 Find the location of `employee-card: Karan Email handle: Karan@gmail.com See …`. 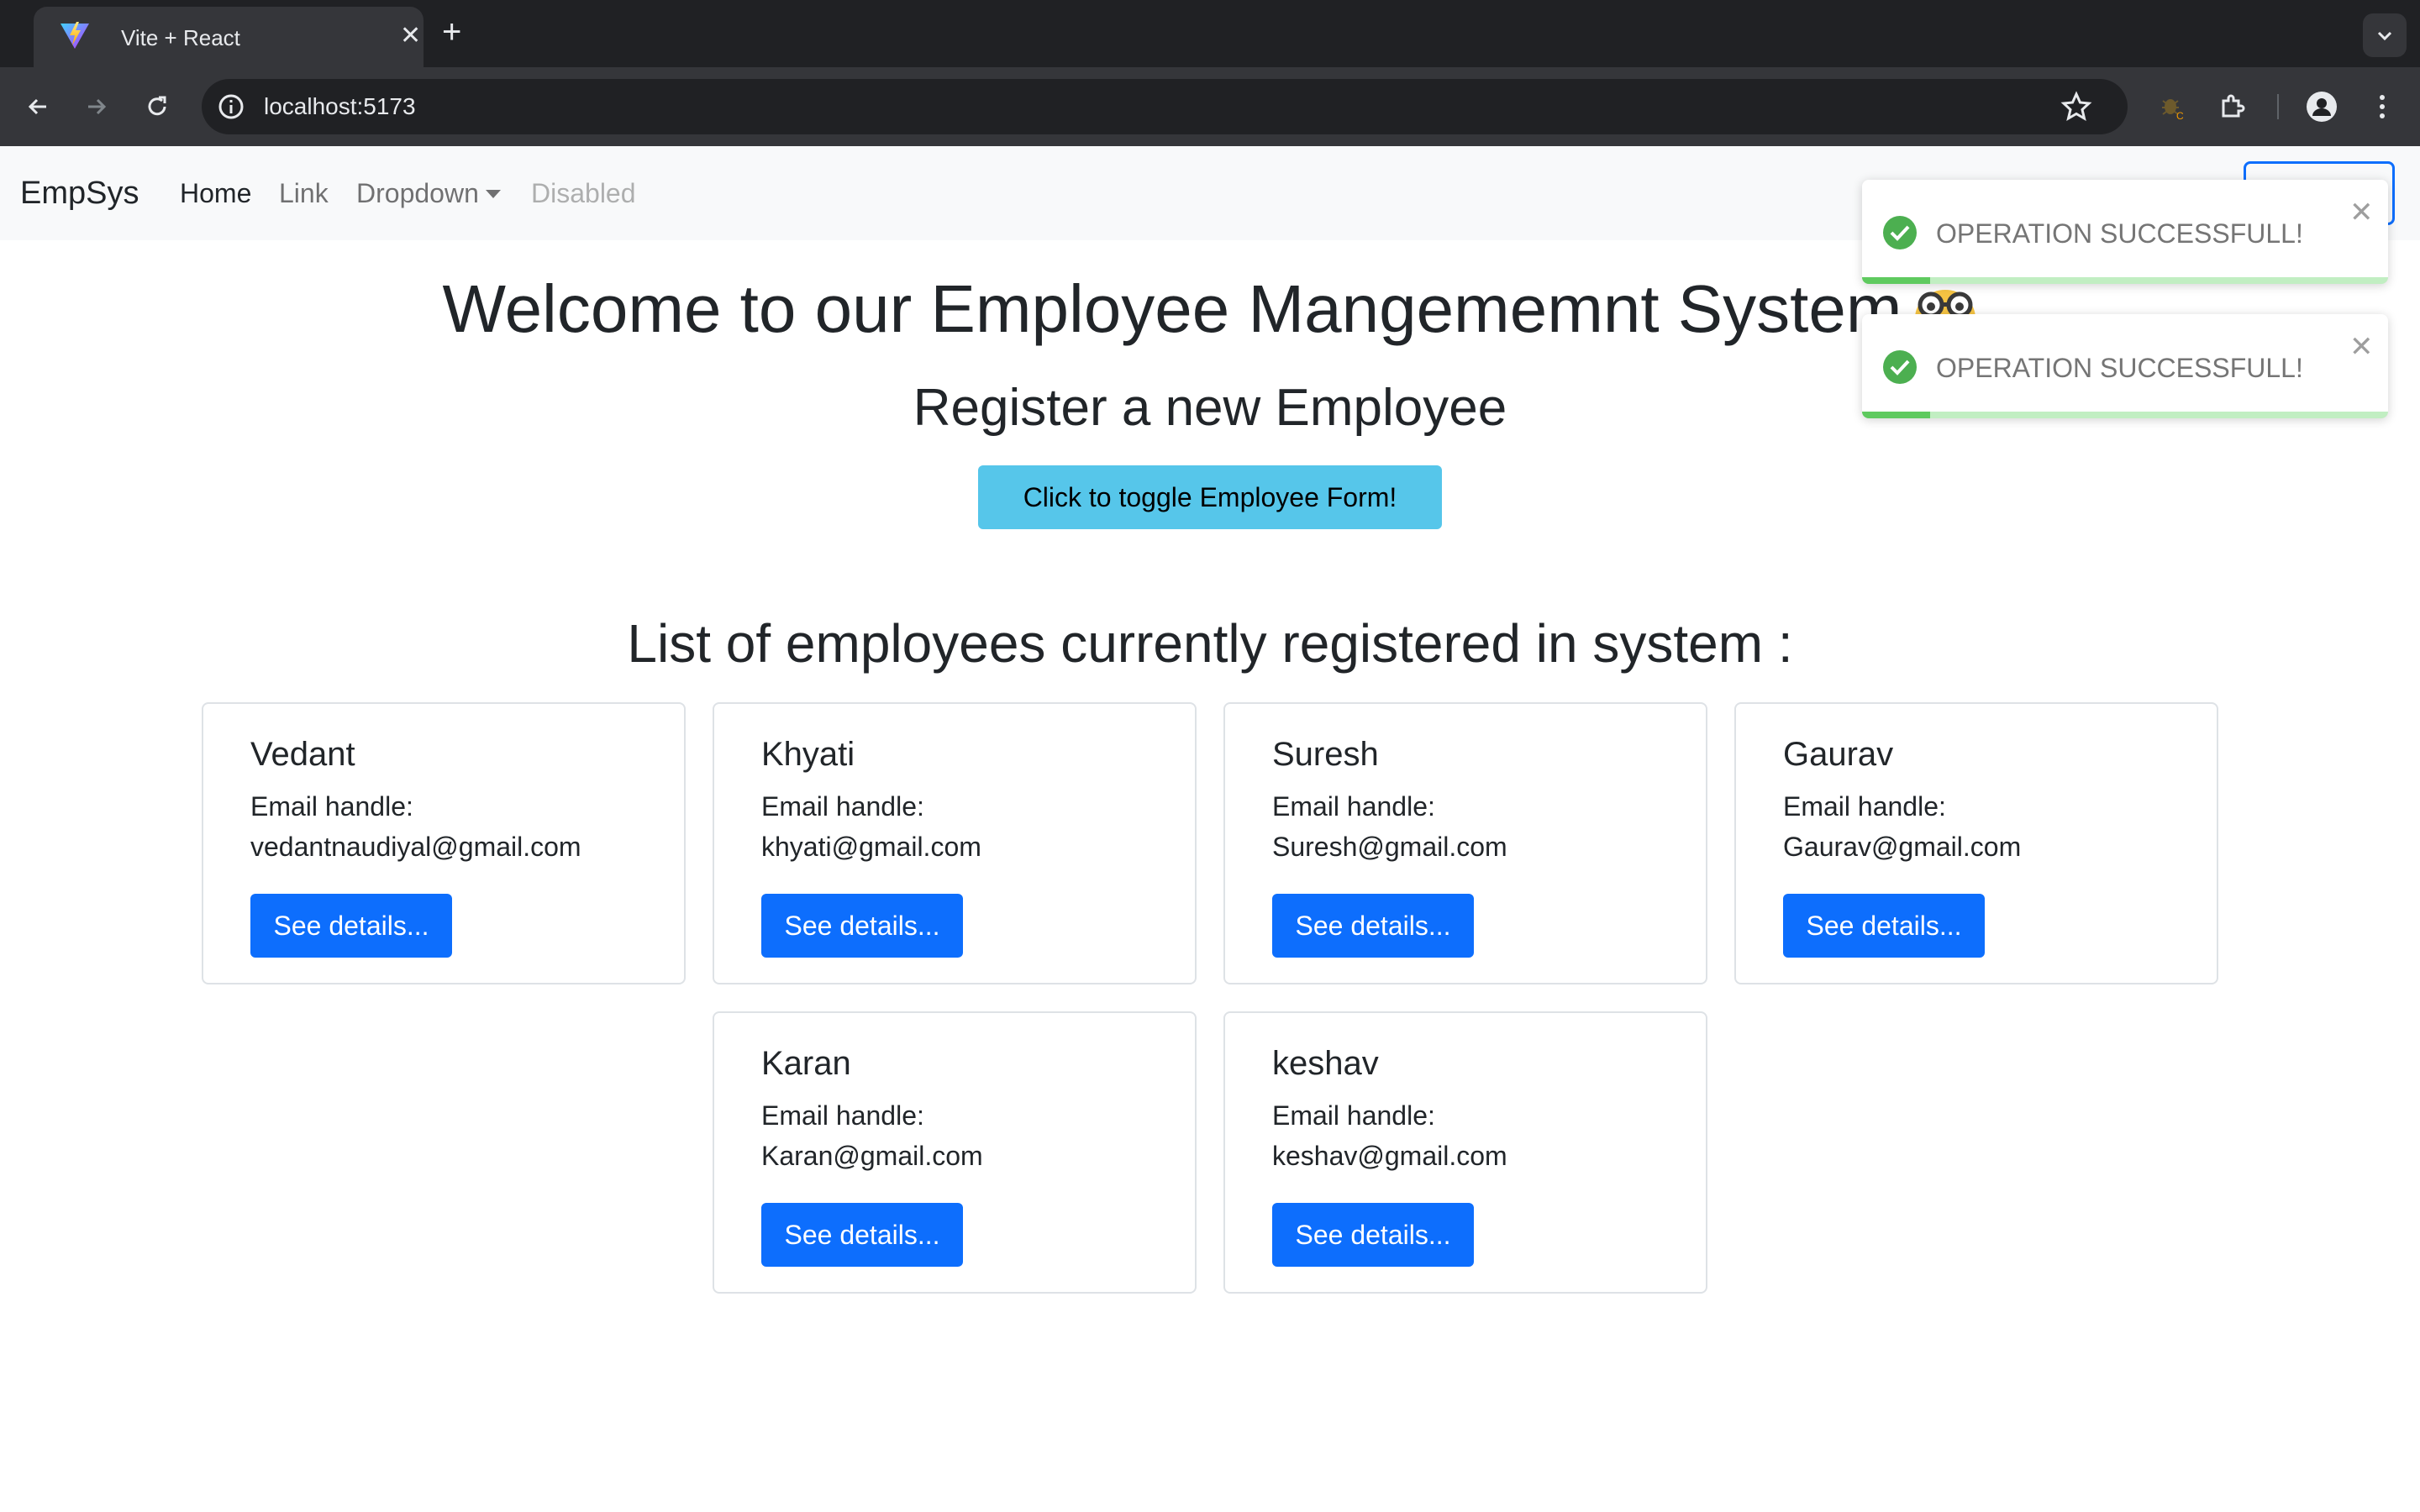

employee-card: Karan Email handle: Karan@gmail.com See … is located at coordinates (955, 1152).